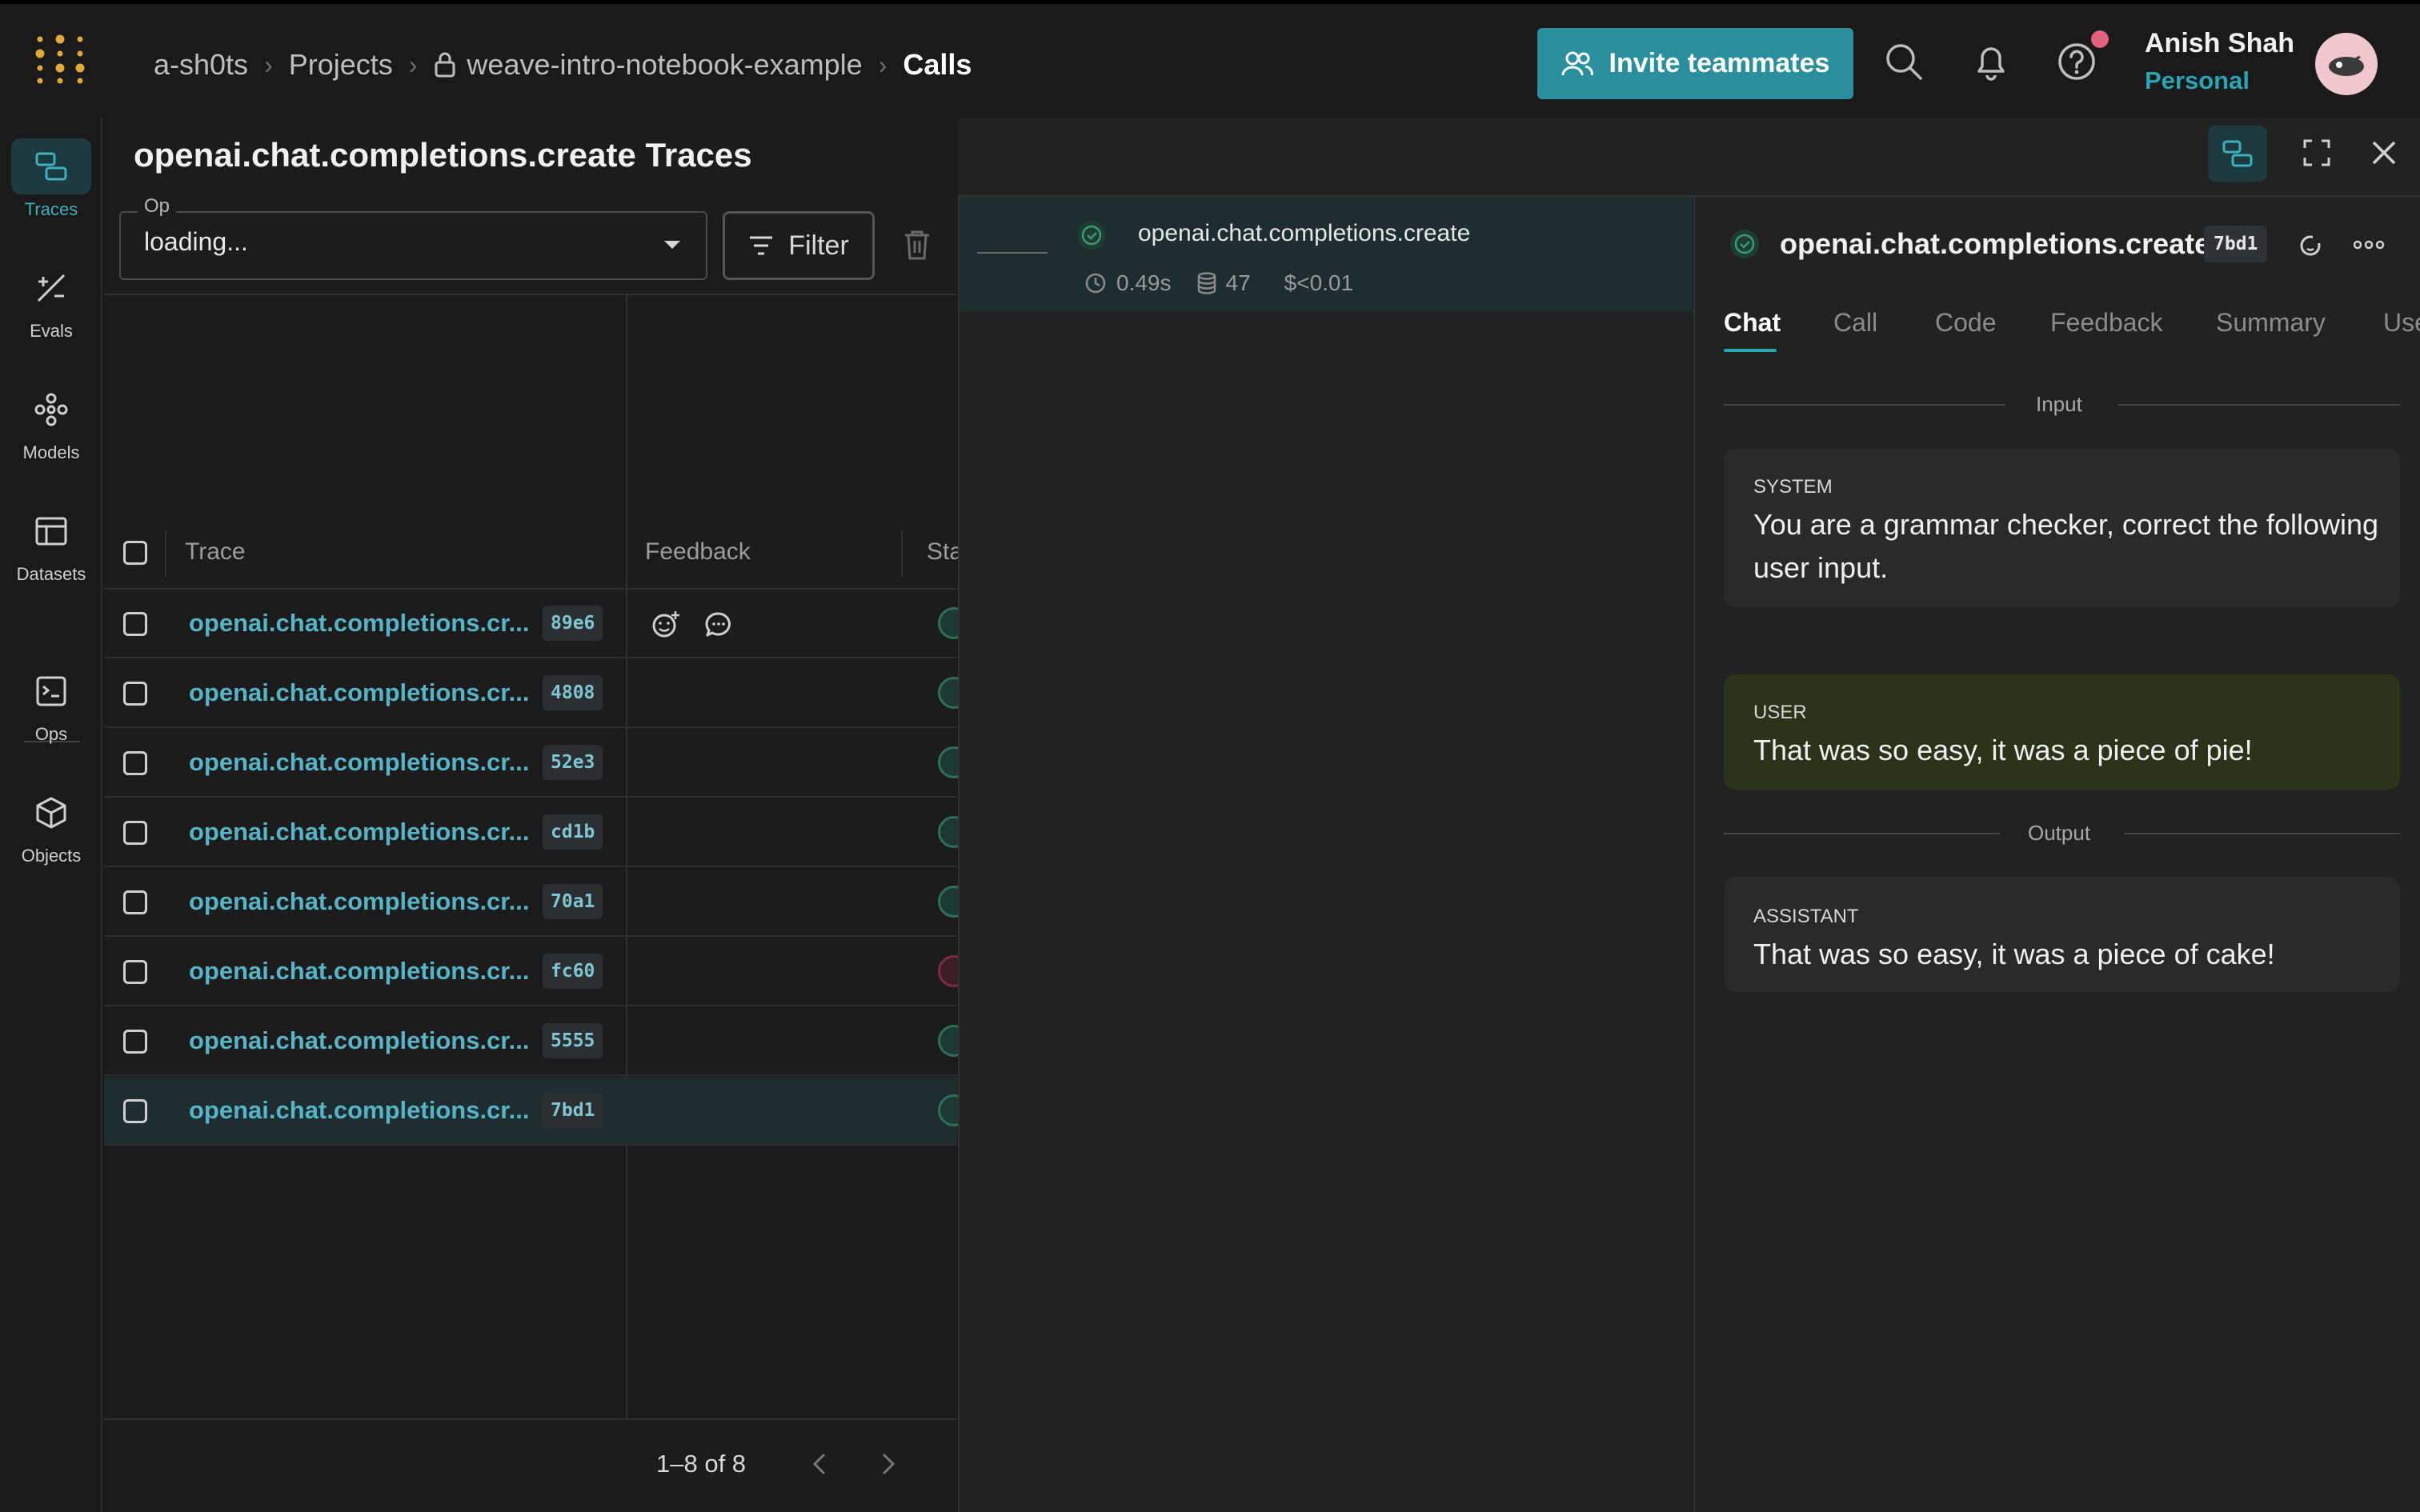 This screenshot has width=2420, height=1512. Describe the element at coordinates (537, 902) in the screenshot. I see `table-row: openai.chat.completions.cr... 70a1` at that location.